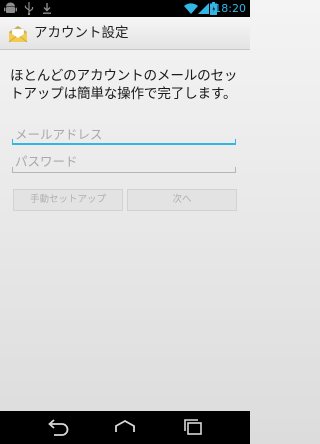 Image resolution: width=320 pixels, height=444 pixels. What do you see at coordinates (124, 85) in the screenshot?
I see `setup-instructions: ほとんどのアカウントのメールのセットアップは簡単な操作で完了します。` at bounding box center [124, 85].